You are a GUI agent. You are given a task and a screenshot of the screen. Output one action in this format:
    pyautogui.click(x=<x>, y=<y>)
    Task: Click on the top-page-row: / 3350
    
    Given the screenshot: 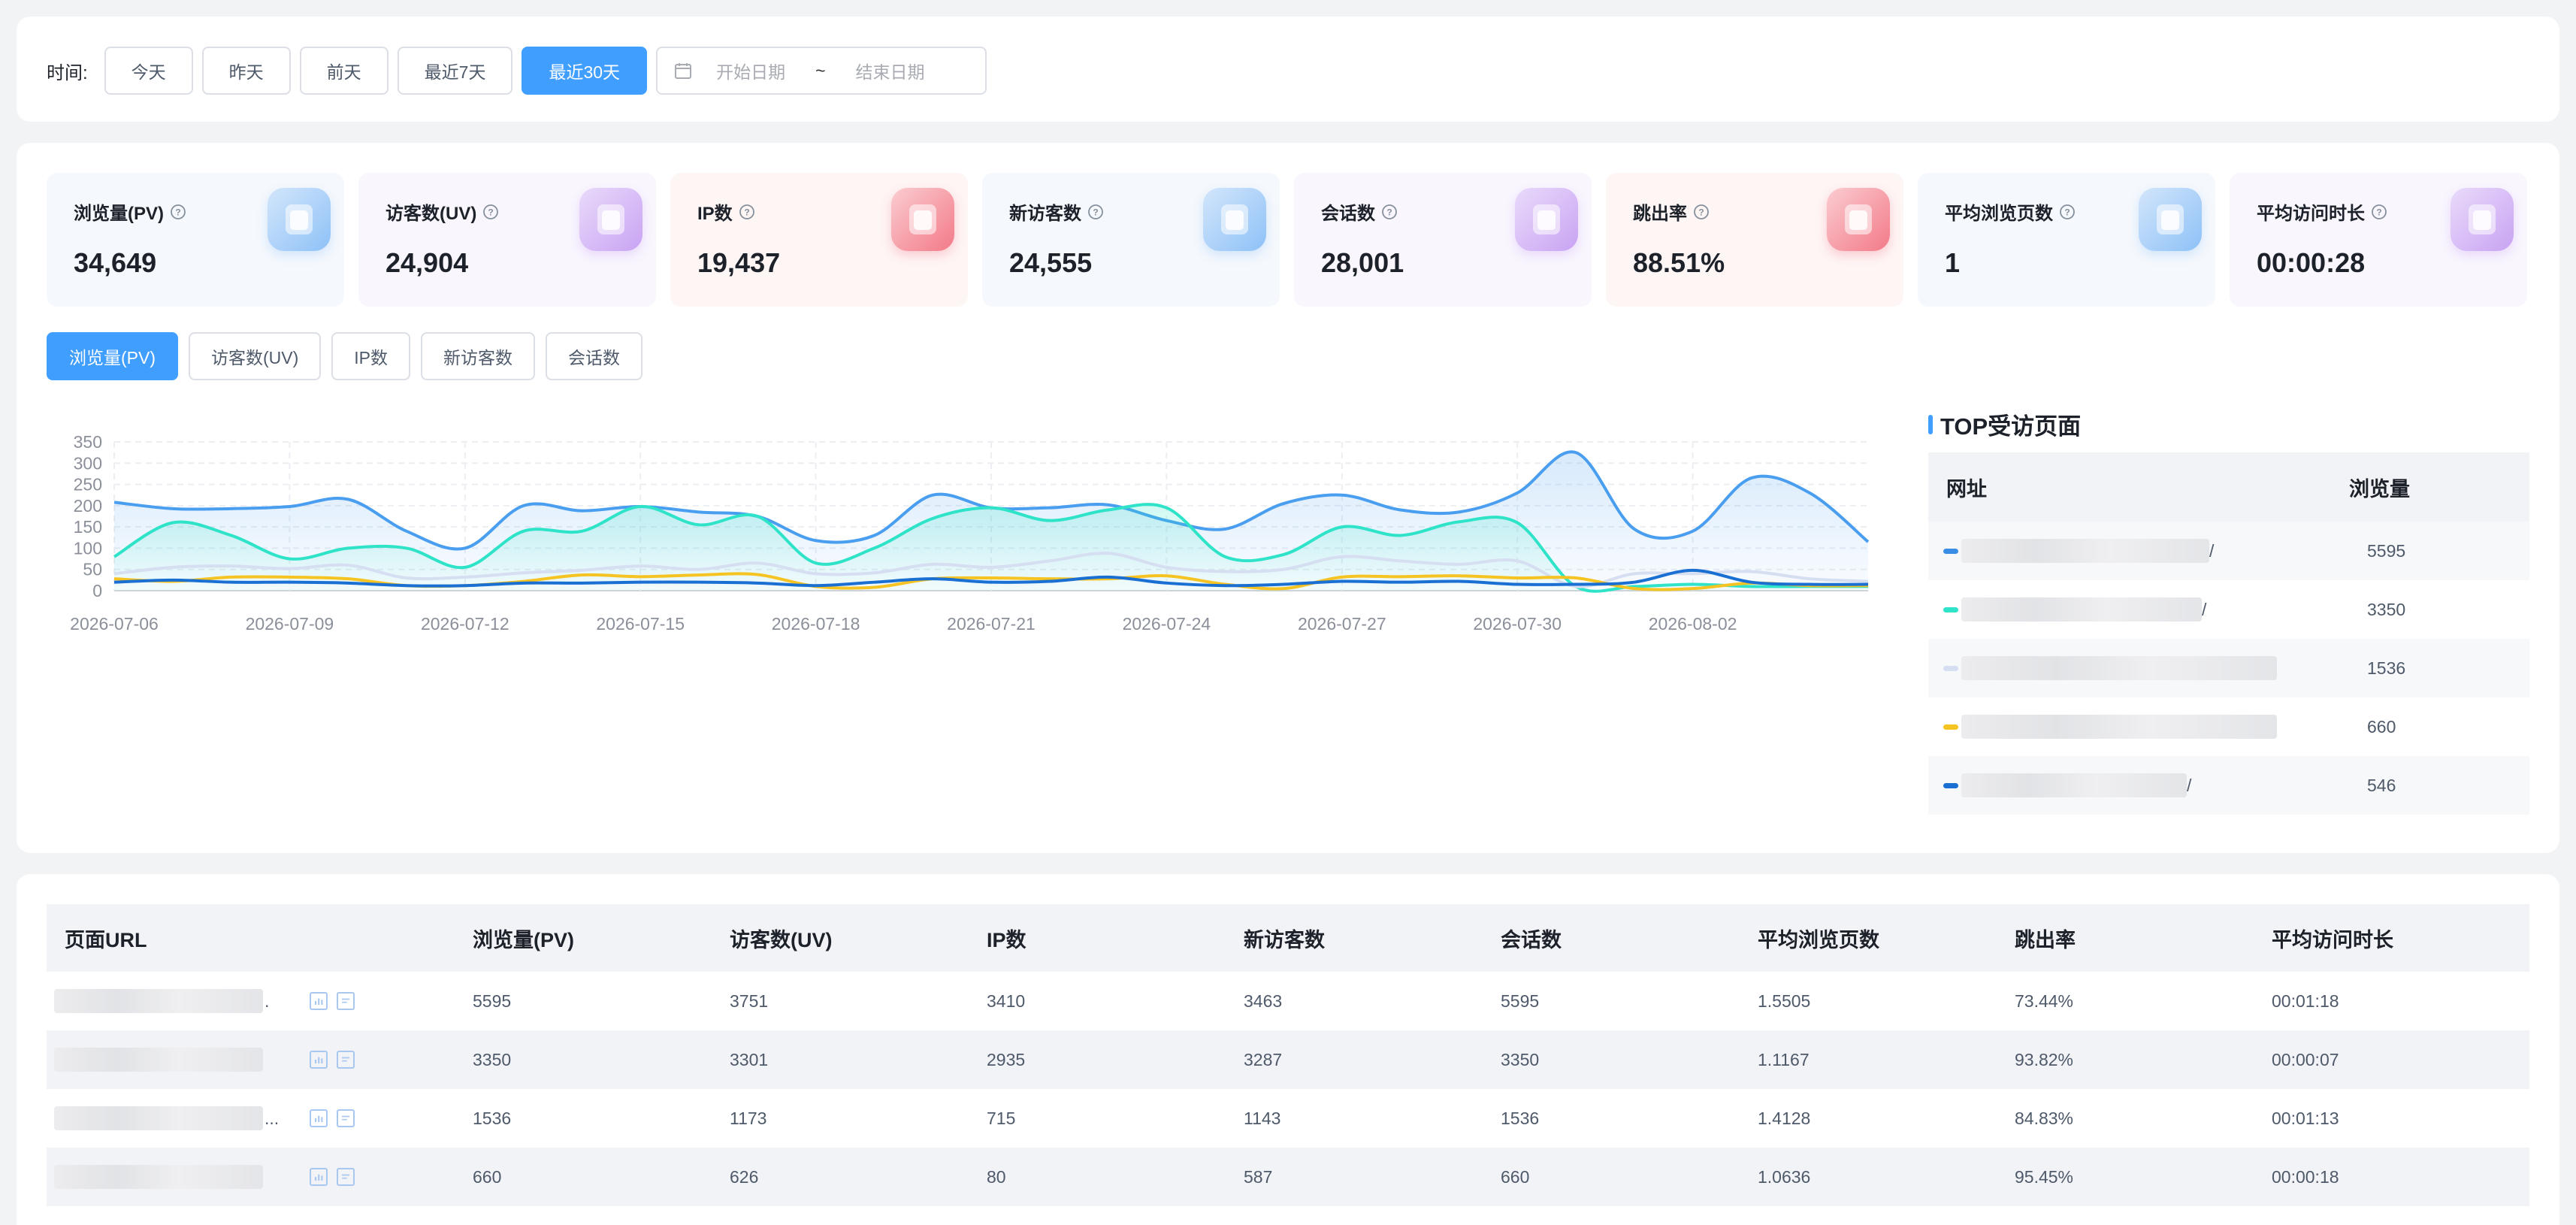 What is the action you would take?
    pyautogui.click(x=2228, y=609)
    